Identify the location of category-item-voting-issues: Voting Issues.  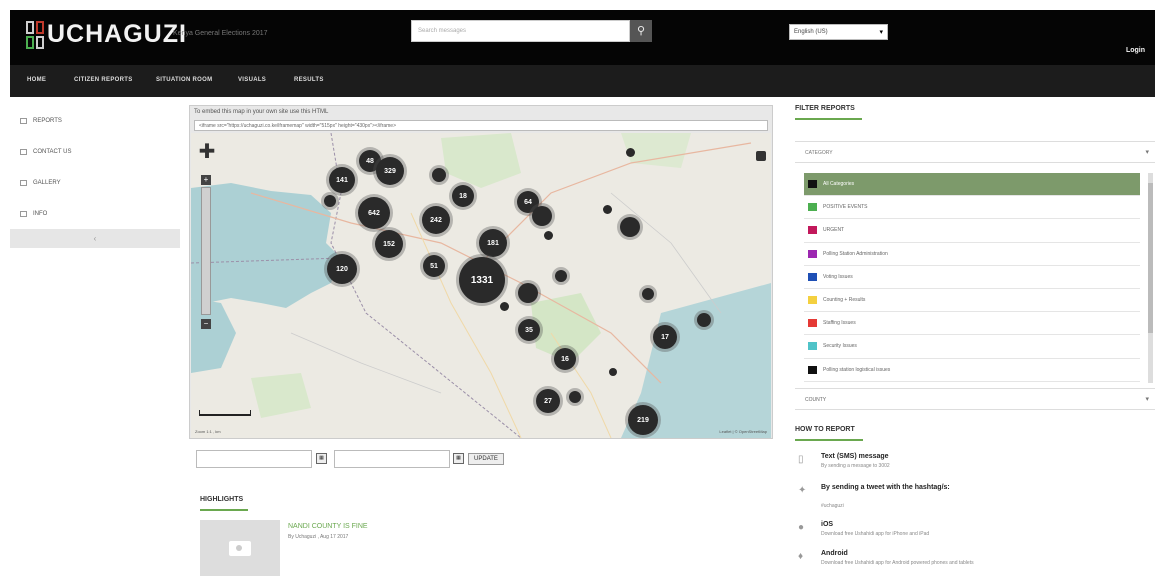
(972, 277).